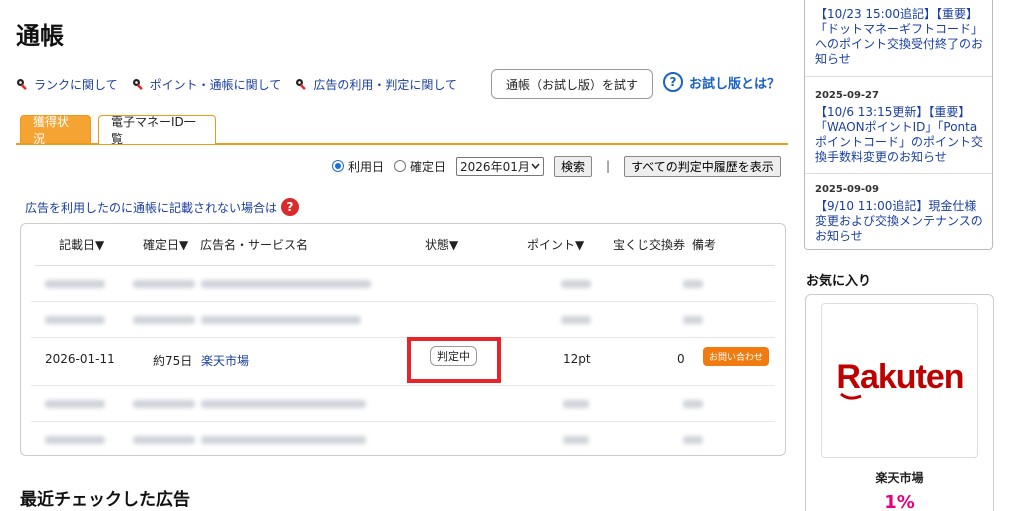 The width and height of the screenshot is (1024, 511). Describe the element at coordinates (428, 166) in the screenshot. I see `radio-confirm-date-label: 確定日` at that location.